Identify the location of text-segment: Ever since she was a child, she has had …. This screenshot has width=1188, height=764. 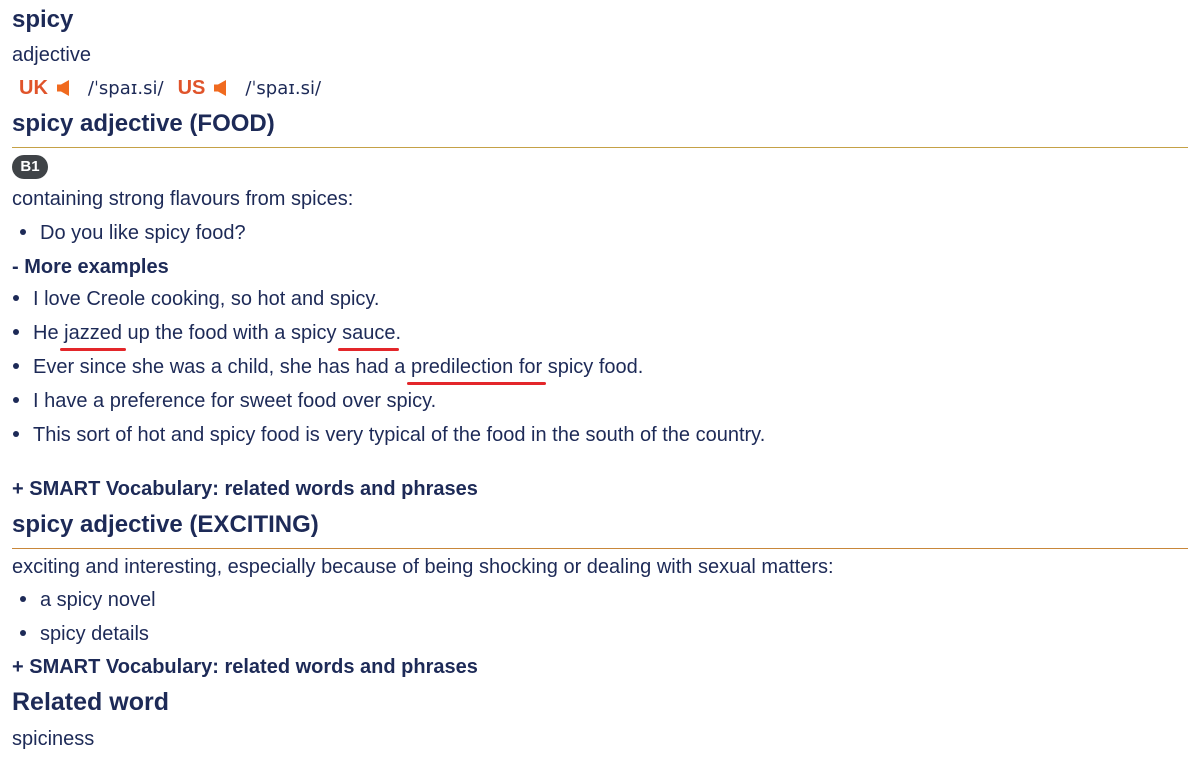
(222, 367).